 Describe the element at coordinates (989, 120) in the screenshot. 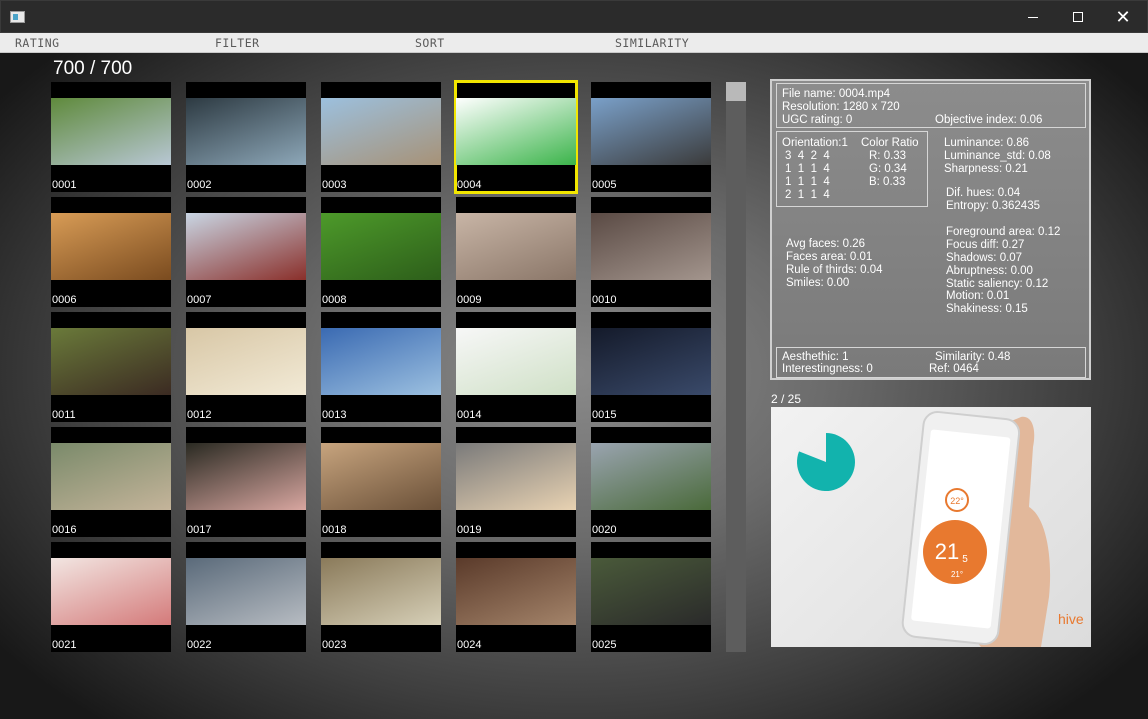

I see `objective-index: Objective index: 0.06` at that location.